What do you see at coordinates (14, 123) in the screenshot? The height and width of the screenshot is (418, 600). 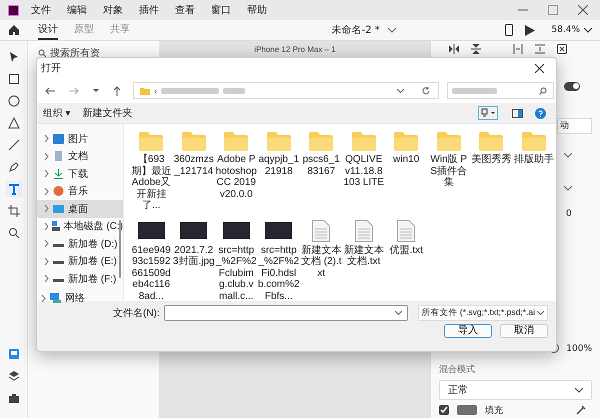 I see `triangle-tool-icon` at bounding box center [14, 123].